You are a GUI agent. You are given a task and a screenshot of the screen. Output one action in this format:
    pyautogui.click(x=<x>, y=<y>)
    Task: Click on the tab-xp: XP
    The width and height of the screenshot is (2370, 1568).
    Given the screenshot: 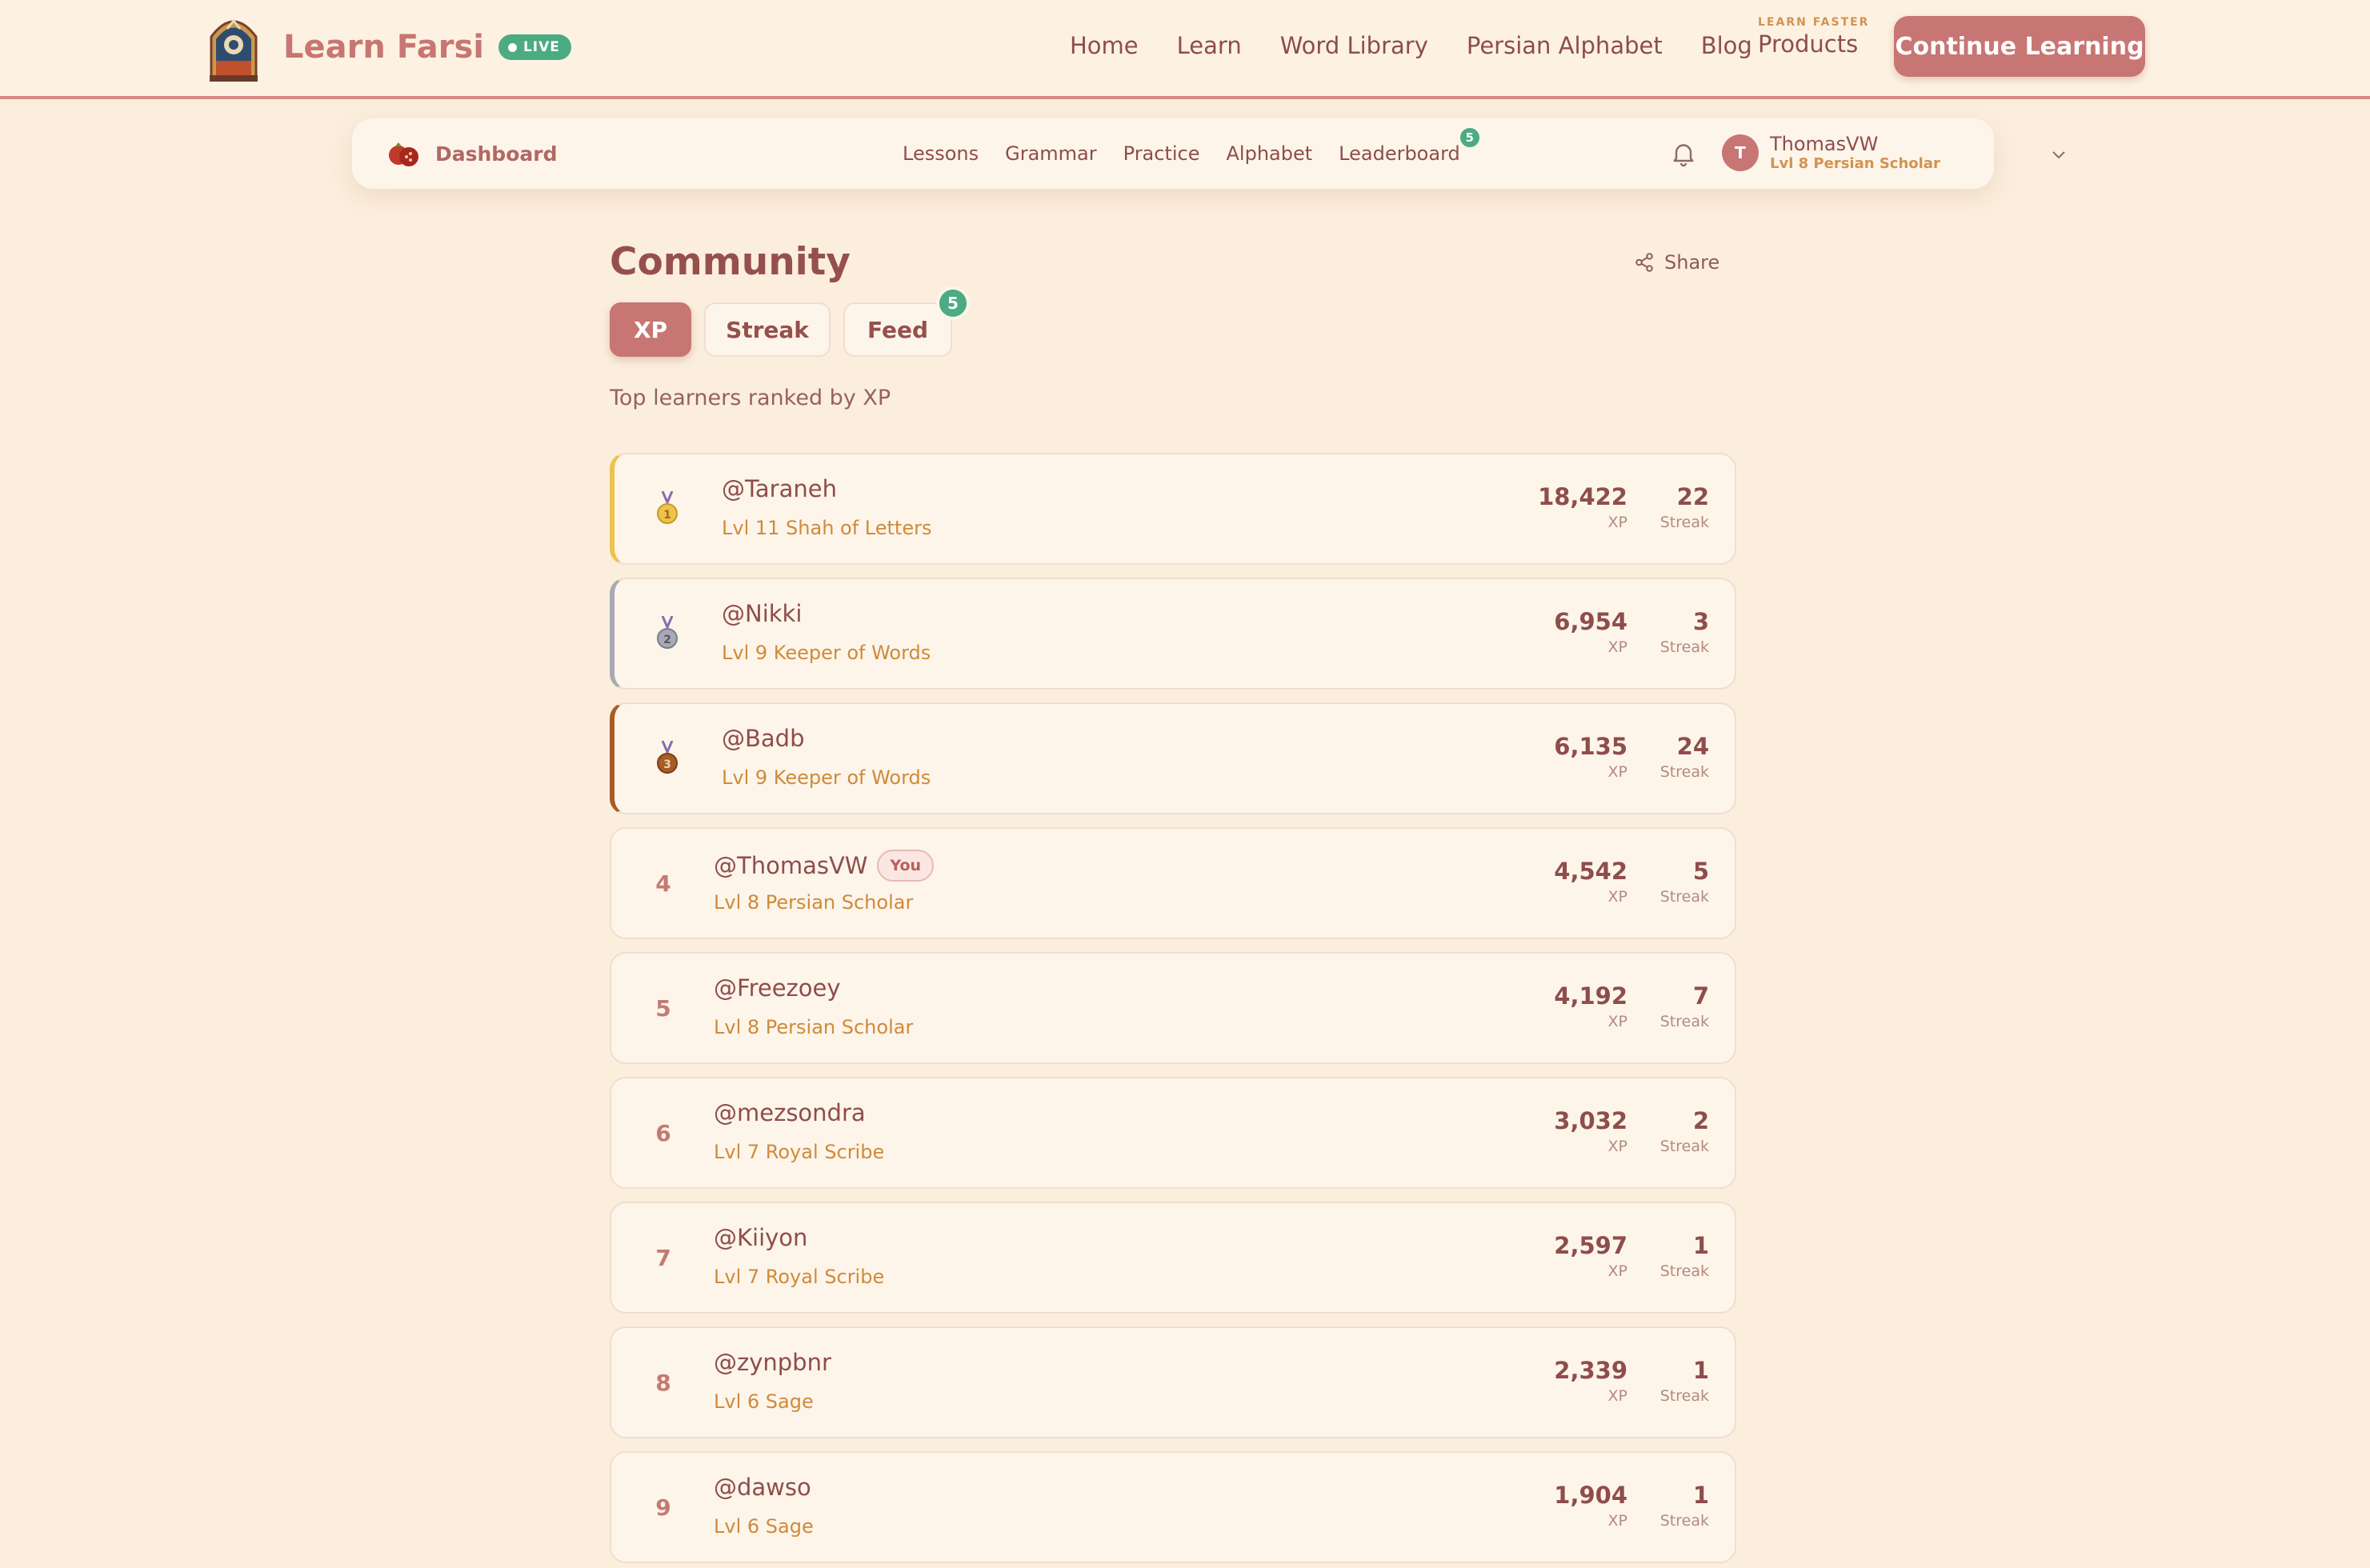 What is the action you would take?
    pyautogui.click(x=650, y=329)
    